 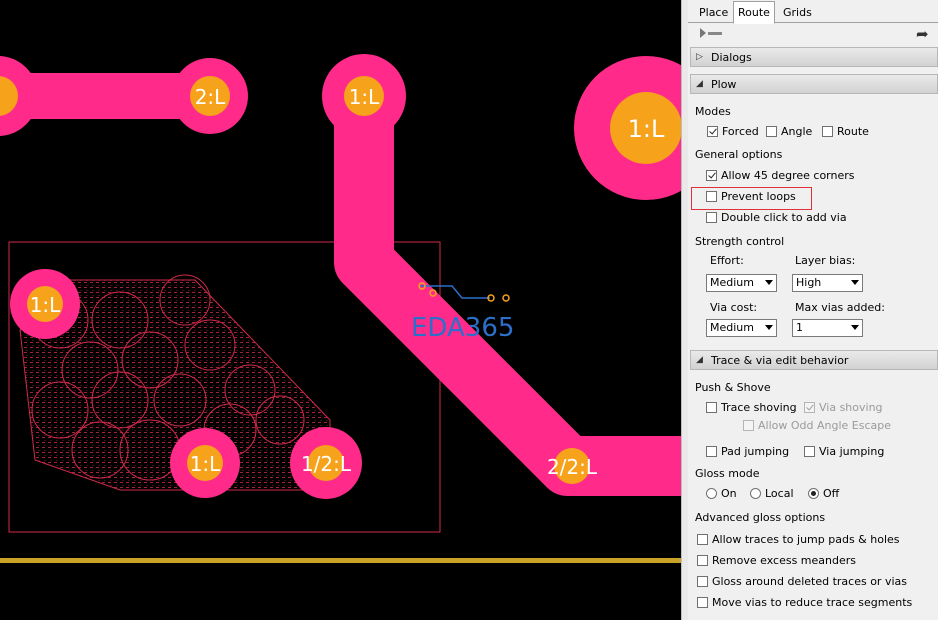 I want to click on advanced-gloss-option-label: Gloss around deleted traces or vias, so click(x=809, y=581).